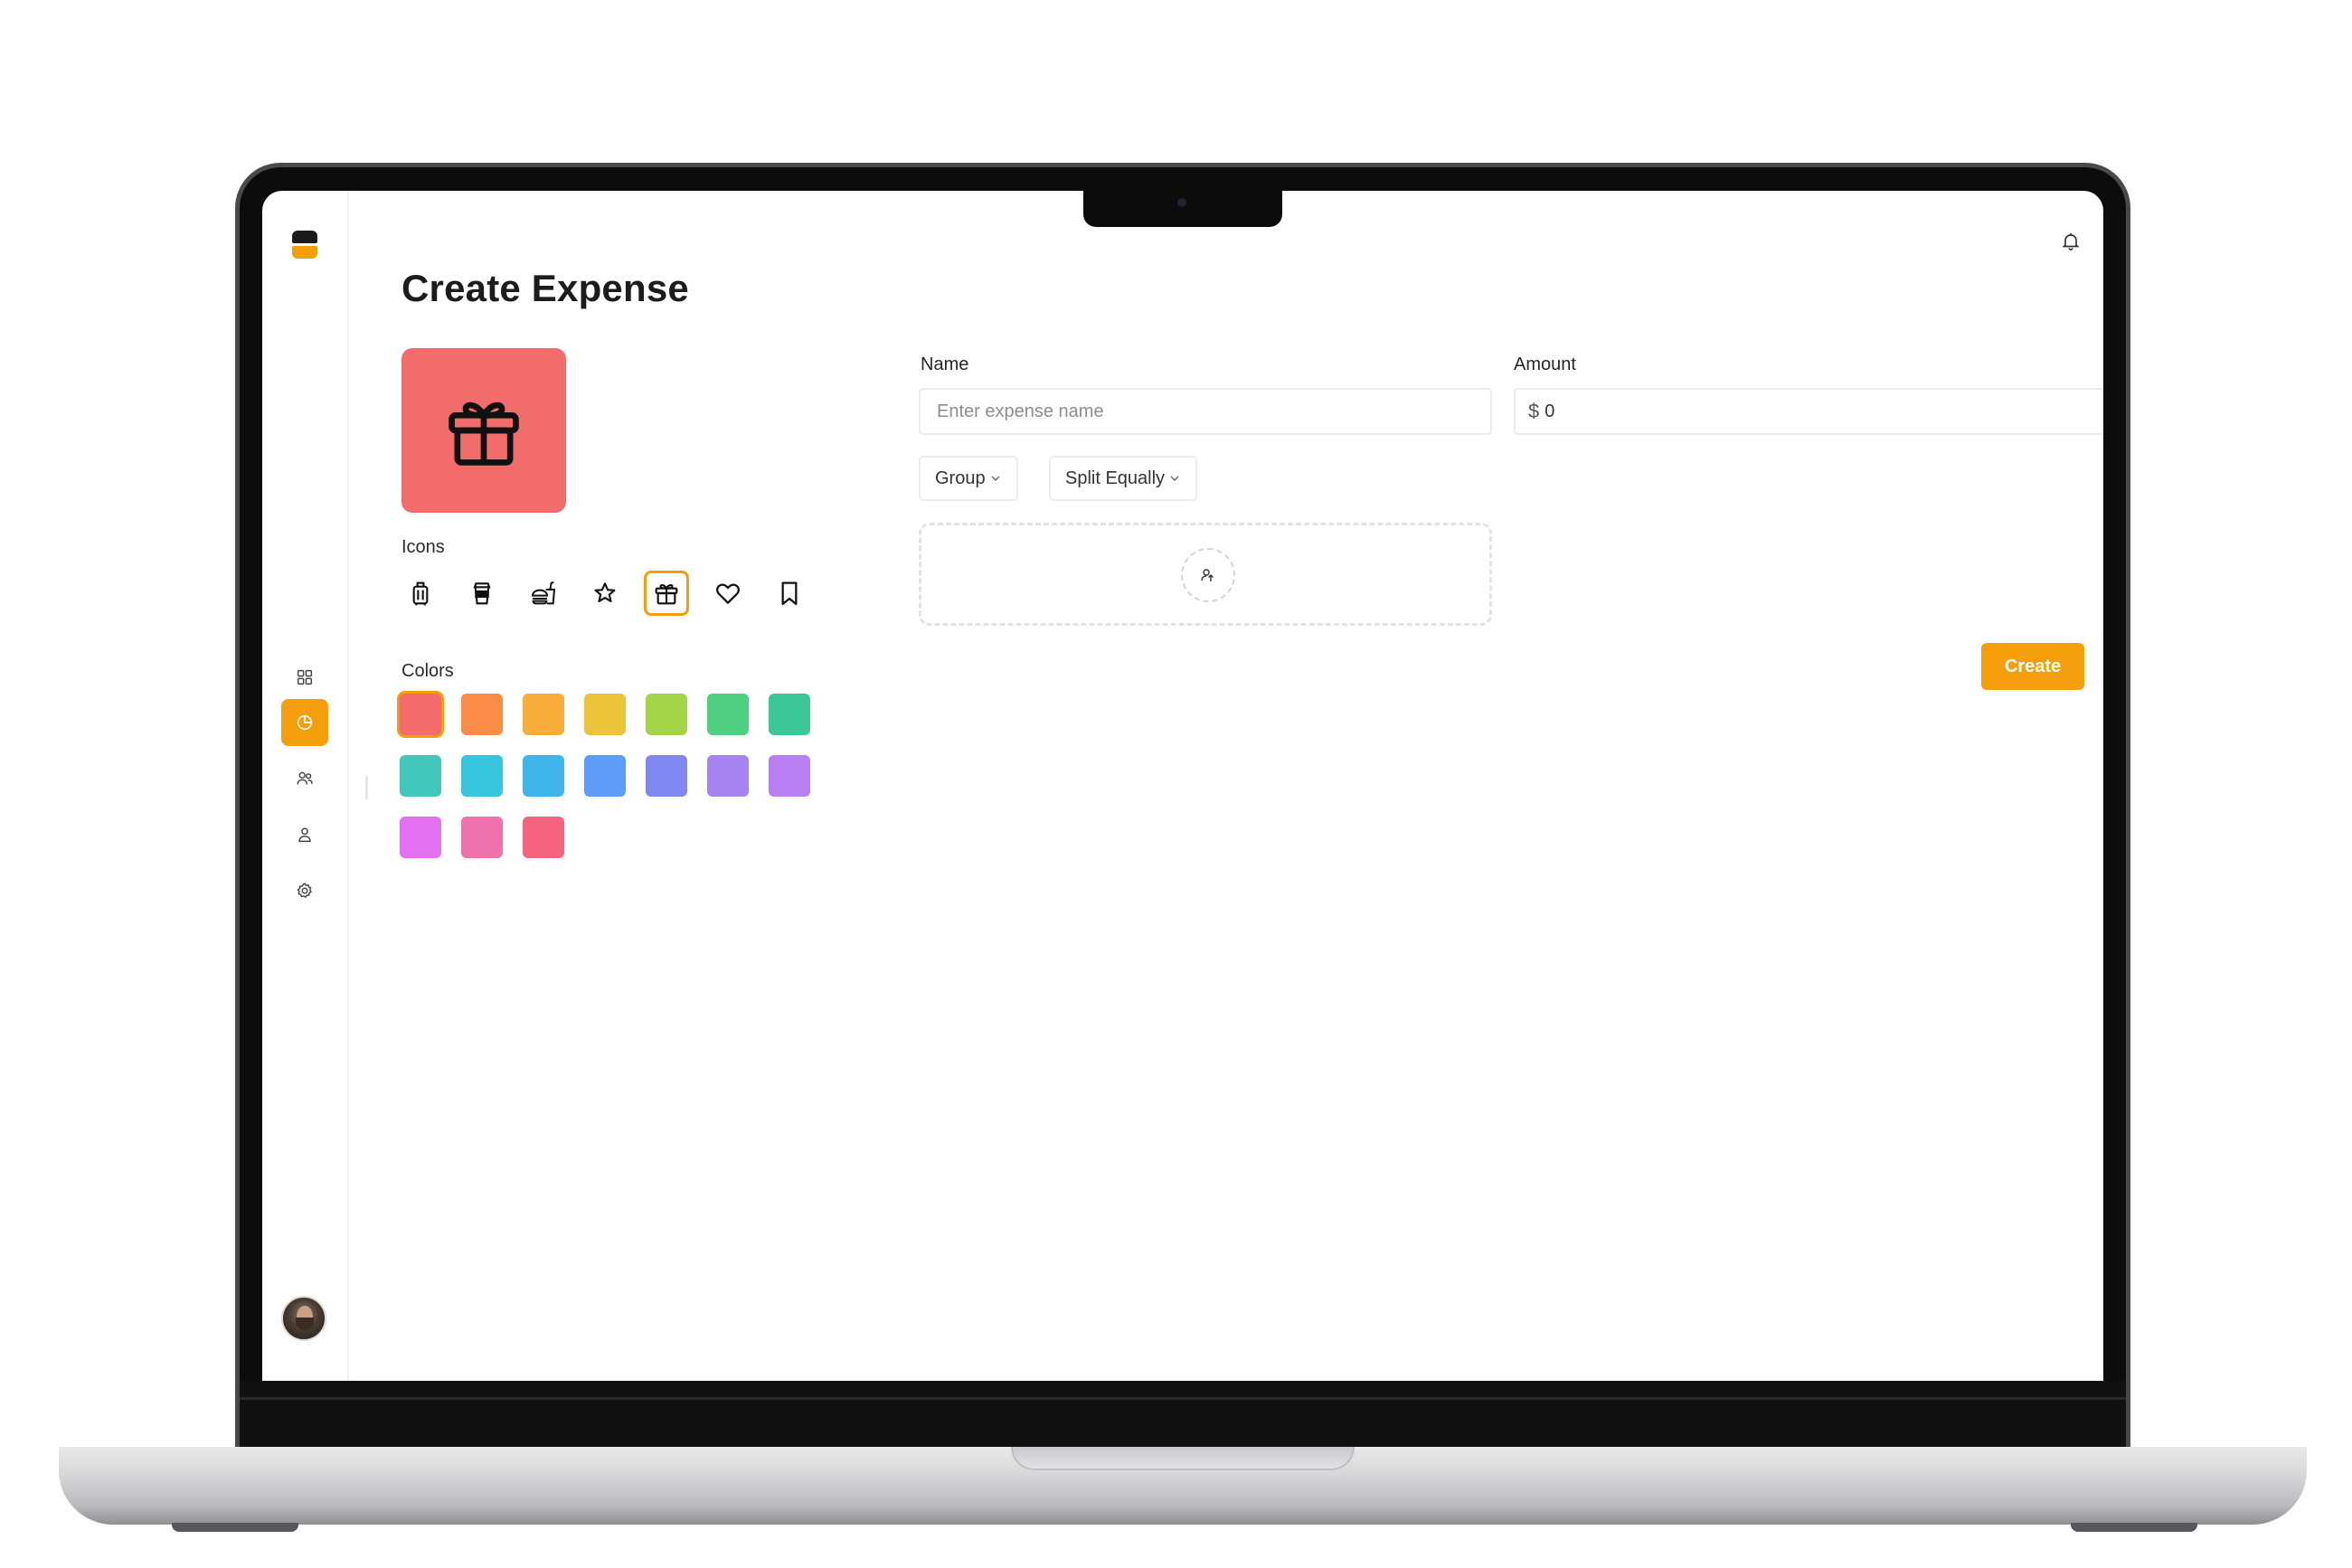  Describe the element at coordinates (423, 547) in the screenshot. I see `icons-label: Icons` at that location.